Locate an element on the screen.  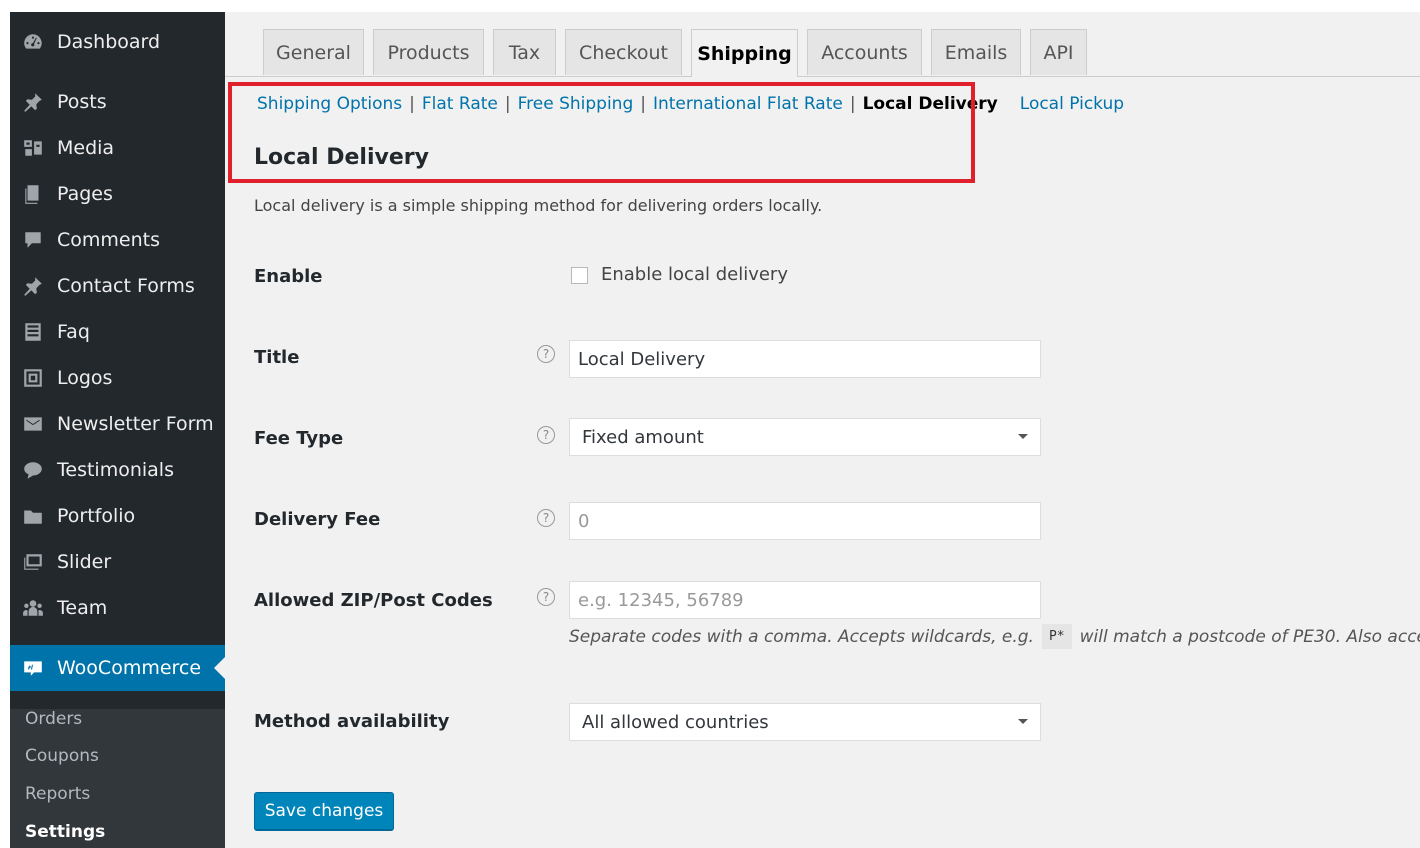
method-availability-label: Method availability is located at coordinates (352, 721).